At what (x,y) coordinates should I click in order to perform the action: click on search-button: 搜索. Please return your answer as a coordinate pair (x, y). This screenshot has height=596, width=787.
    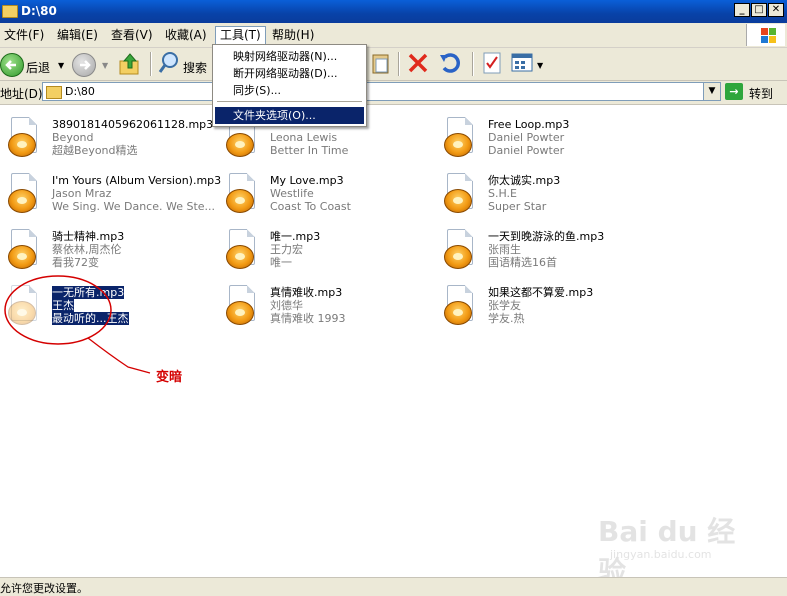
    Looking at the image, I should click on (185, 64).